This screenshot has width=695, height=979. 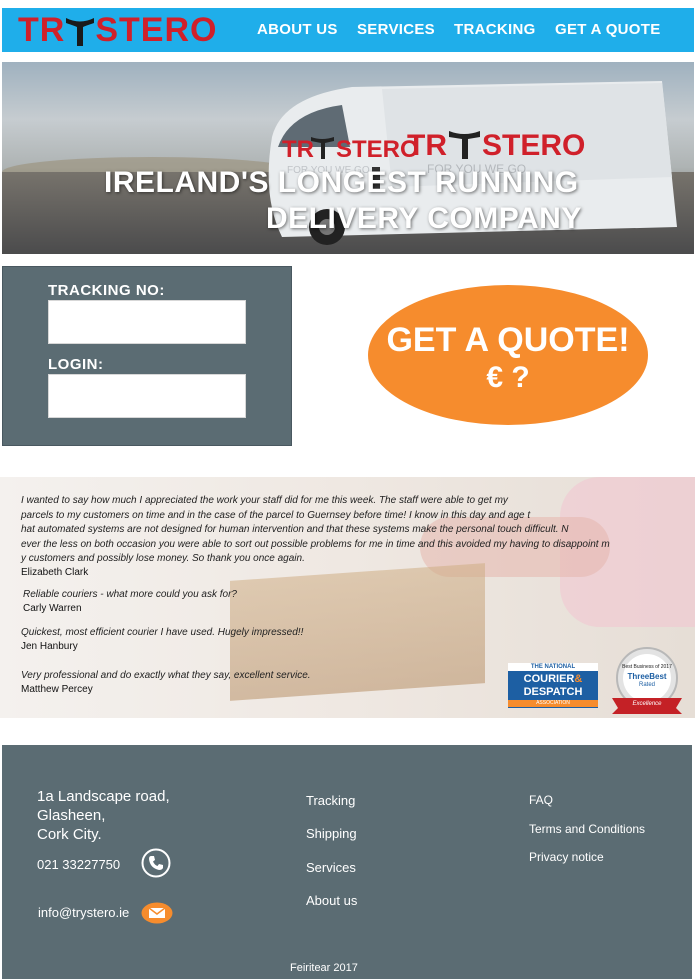 I want to click on ncda-bottom: ASSOCIATION, so click(x=553, y=703).